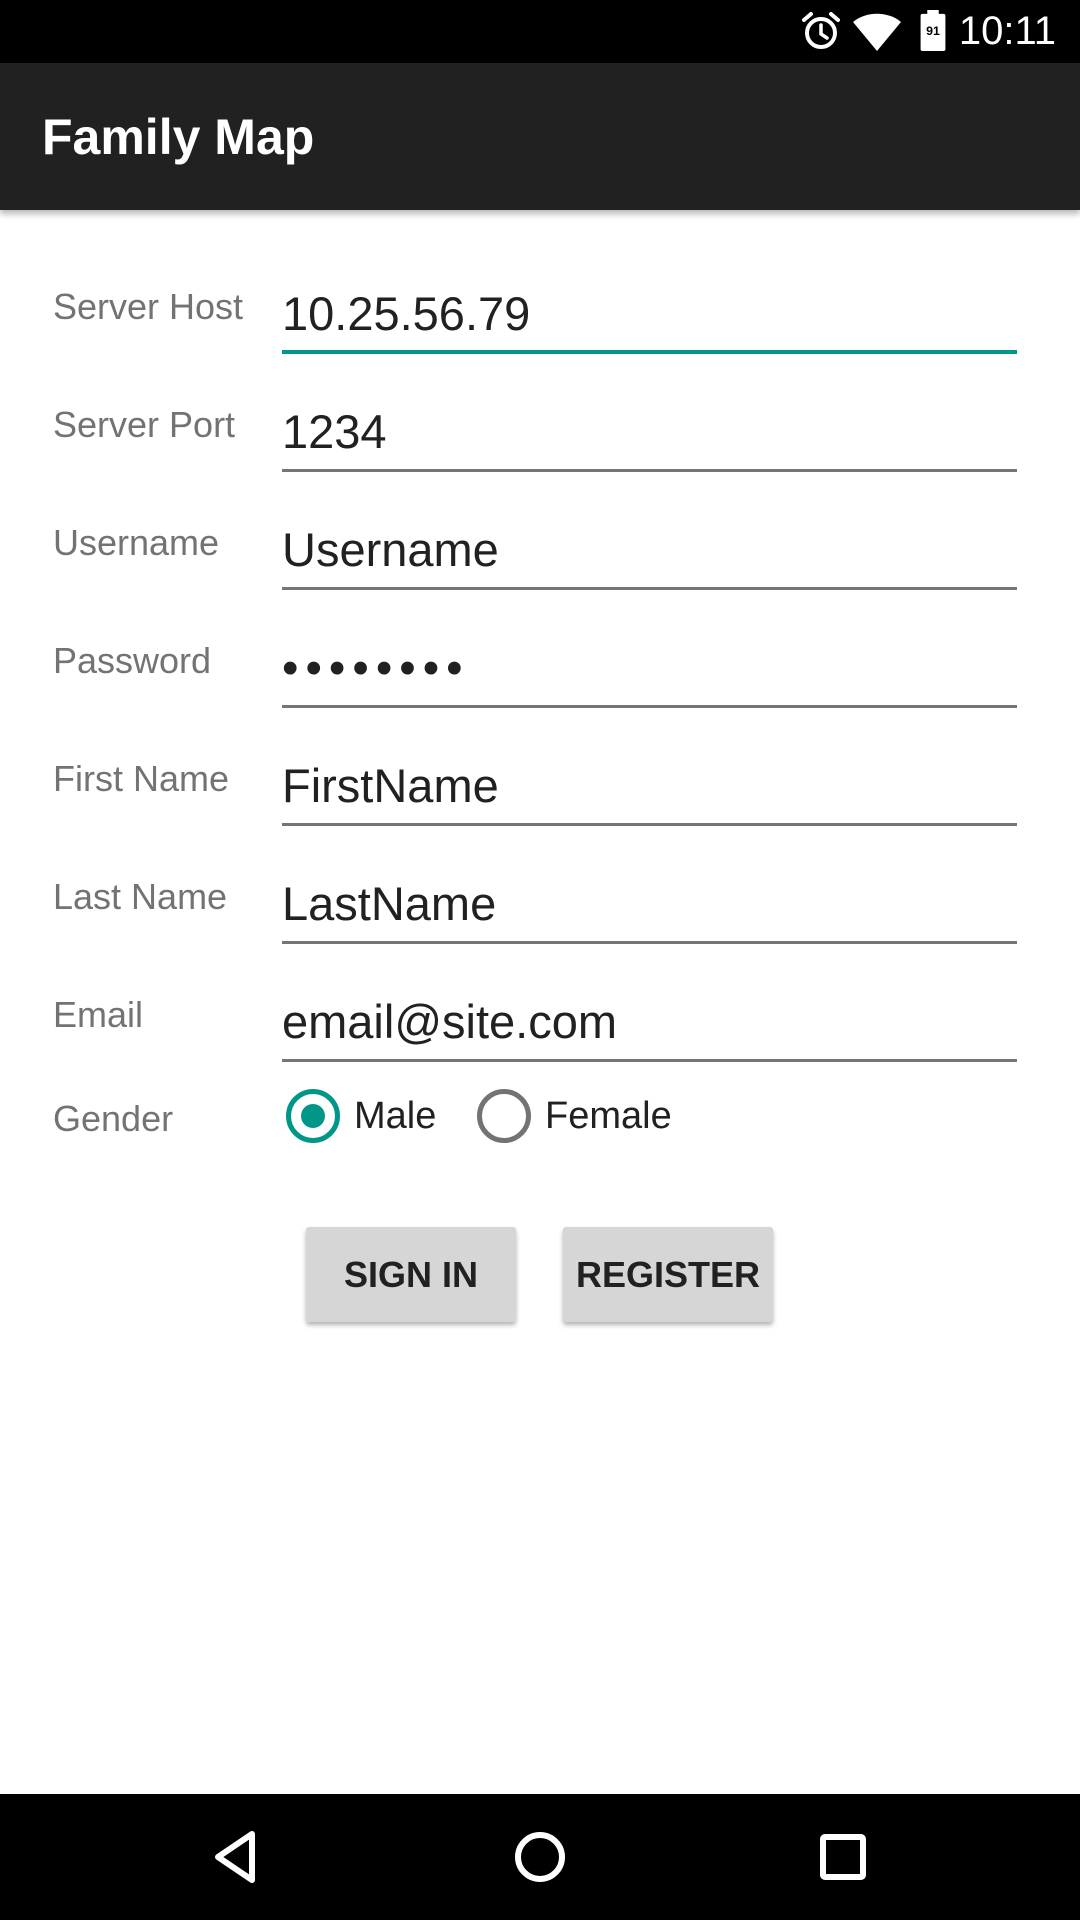 Image resolution: width=1080 pixels, height=1920 pixels. I want to click on radio-checked-icon, so click(313, 1116).